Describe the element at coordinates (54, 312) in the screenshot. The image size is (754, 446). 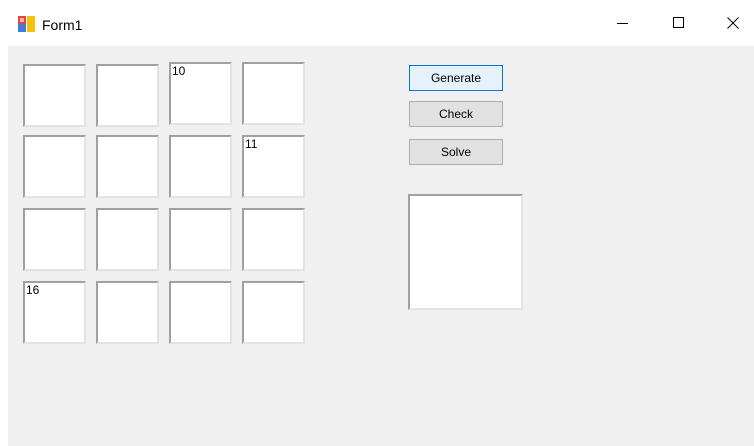
I see `grid-cell-13: 16` at that location.